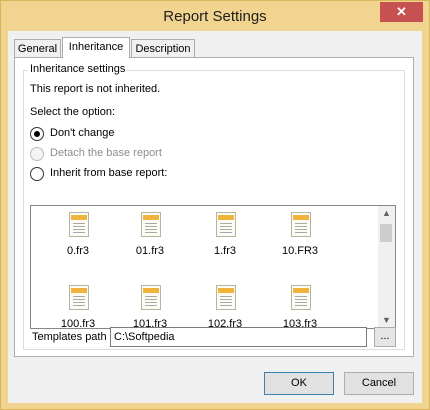  Describe the element at coordinates (225, 239) in the screenshot. I see `list-item: 1.fr3` at that location.